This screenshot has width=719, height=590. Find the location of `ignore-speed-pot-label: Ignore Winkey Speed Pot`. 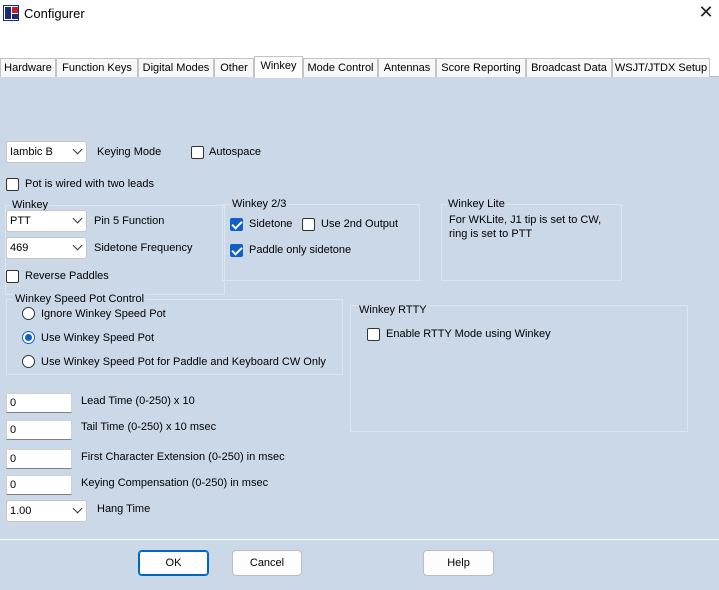

ignore-speed-pot-label: Ignore Winkey Speed Pot is located at coordinates (103, 314).